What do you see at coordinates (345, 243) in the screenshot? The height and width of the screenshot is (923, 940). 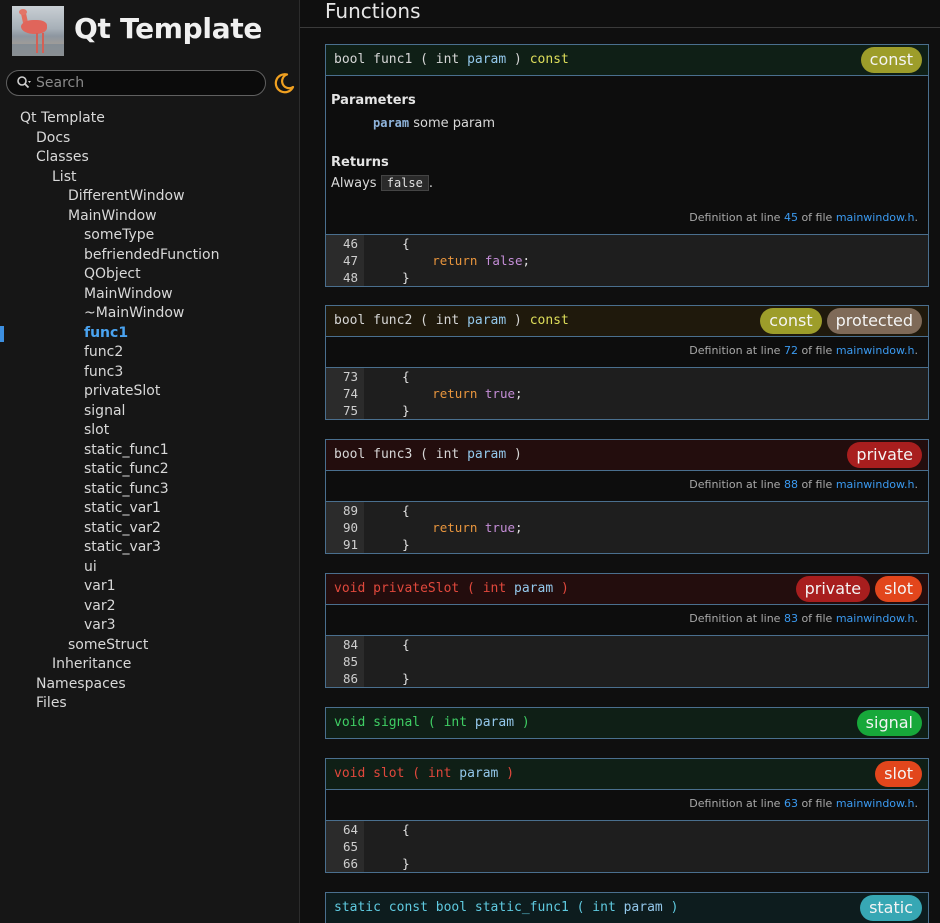 I see `line-number: 46` at bounding box center [345, 243].